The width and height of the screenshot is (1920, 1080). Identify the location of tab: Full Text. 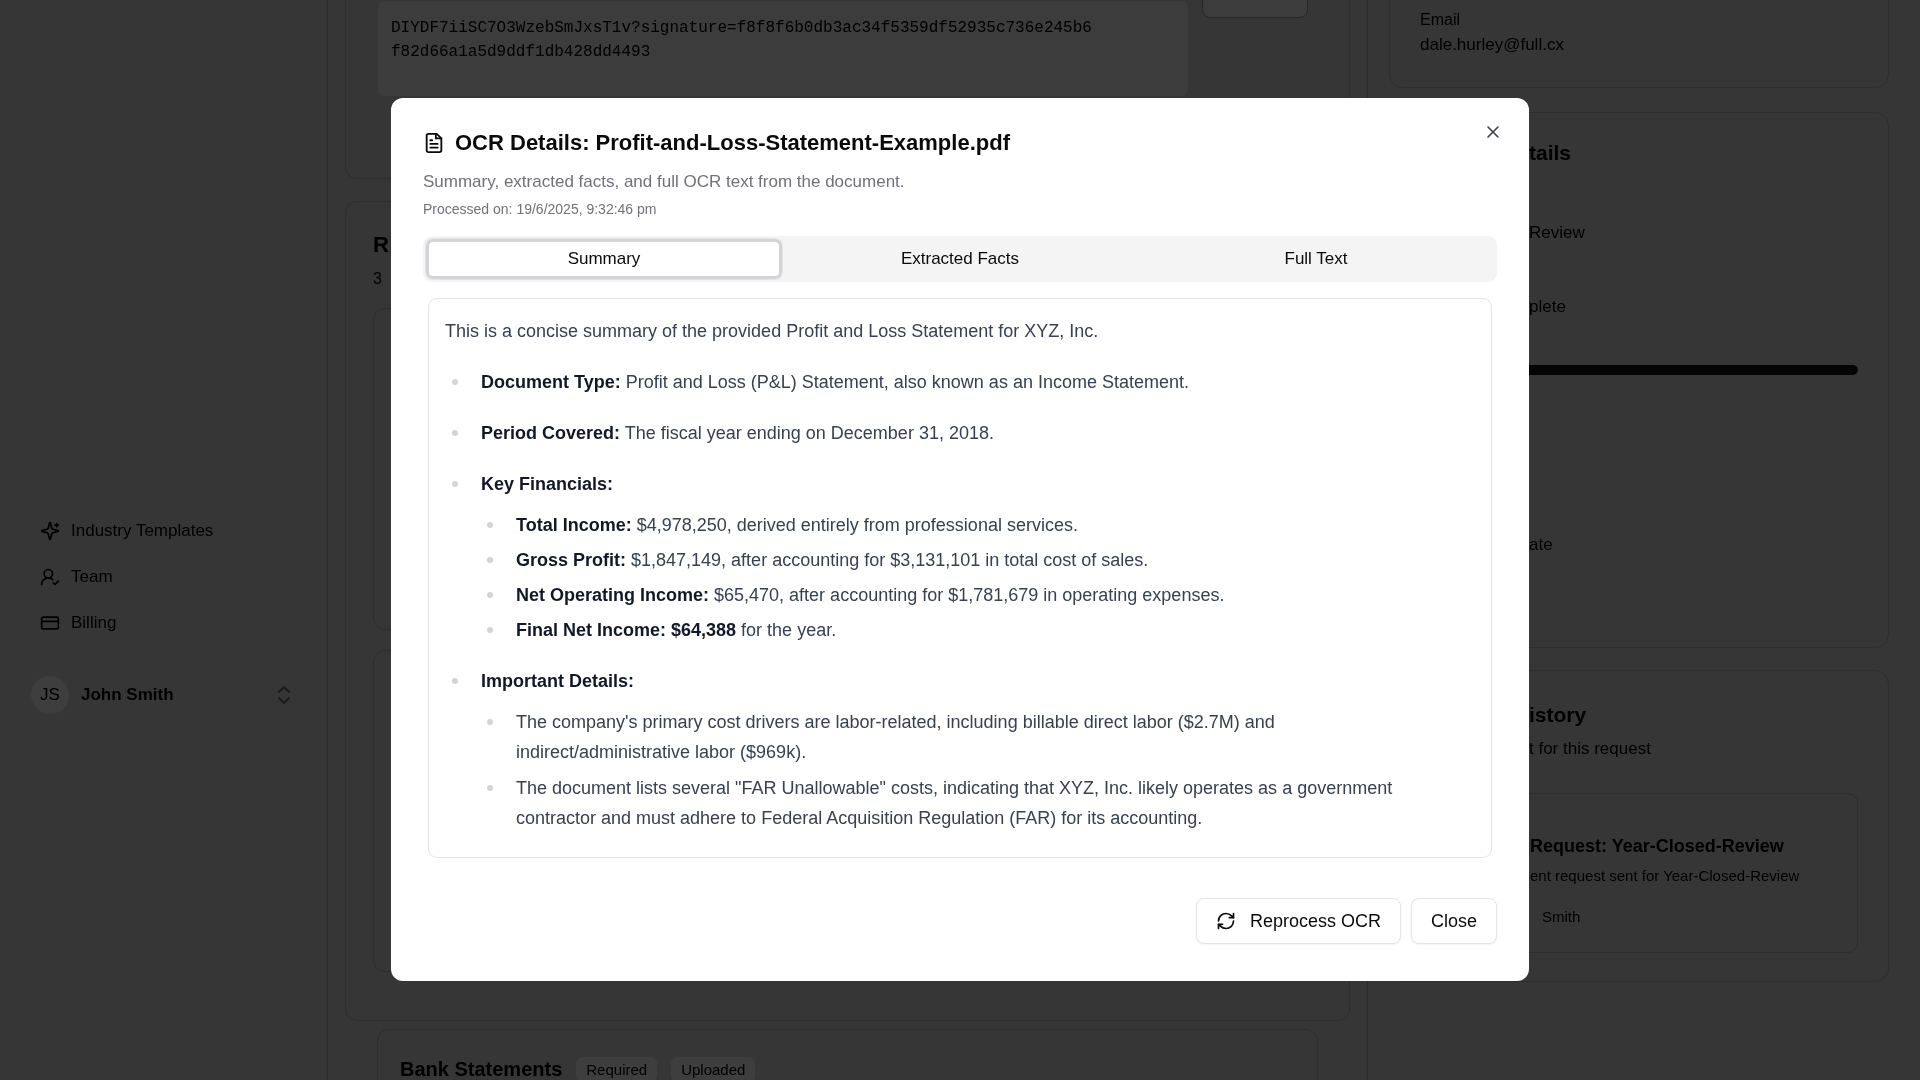
(1316, 259).